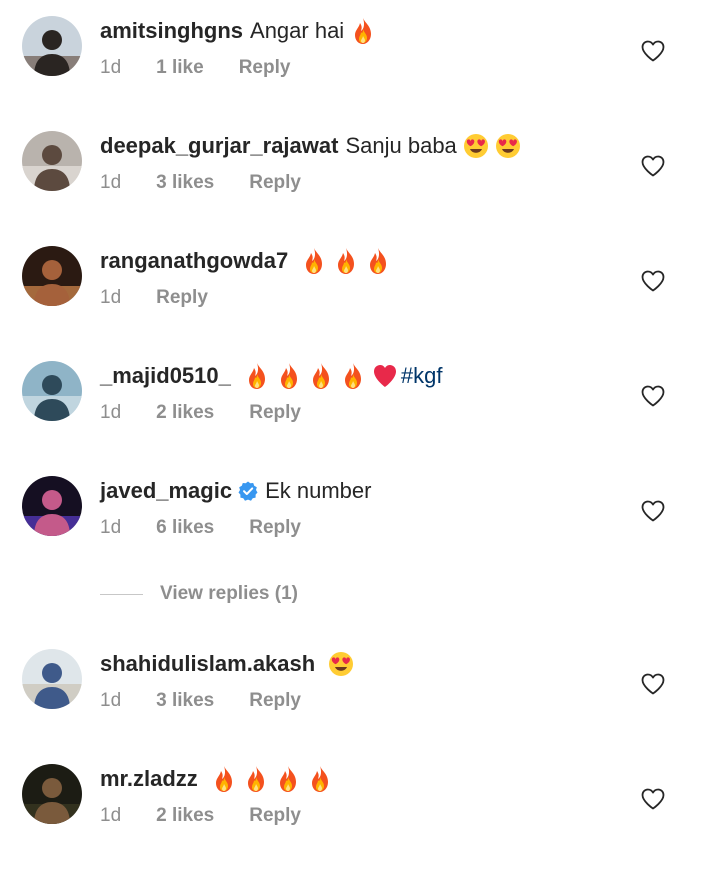 The height and width of the screenshot is (874, 706). What do you see at coordinates (248, 491) in the screenshot?
I see `verified-badge-icon` at bounding box center [248, 491].